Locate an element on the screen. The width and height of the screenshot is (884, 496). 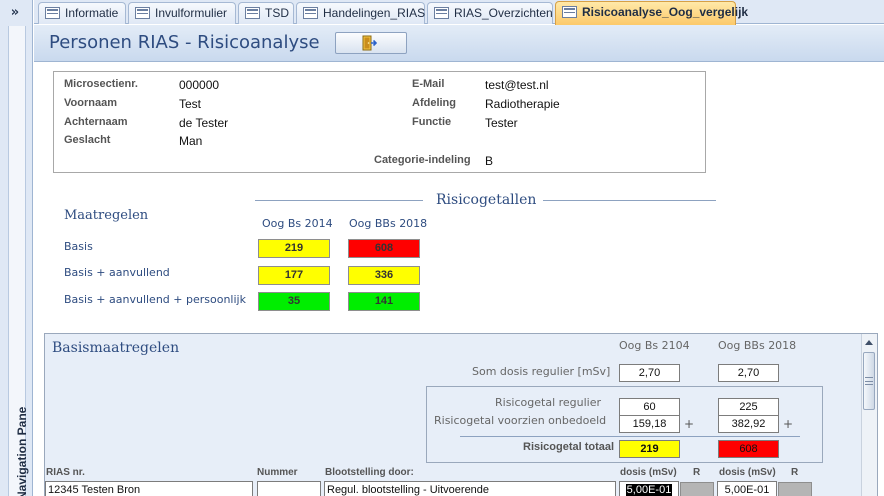
risk-cell: 336 is located at coordinates (384, 275).